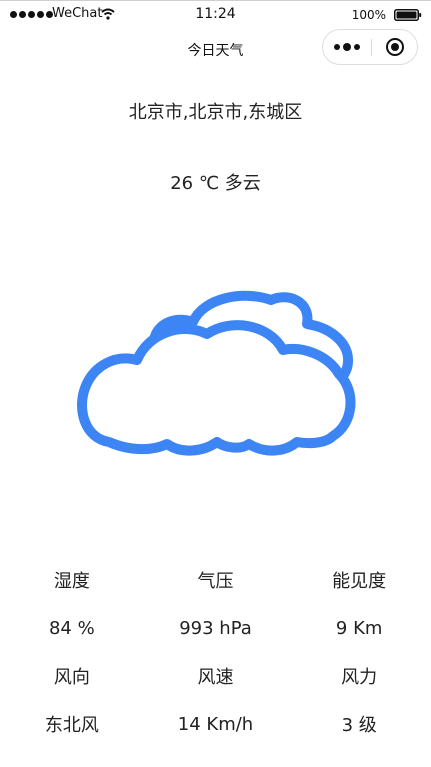 The height and width of the screenshot is (767, 431). What do you see at coordinates (71, 628) in the screenshot?
I see `humidity-value: 84 %` at bounding box center [71, 628].